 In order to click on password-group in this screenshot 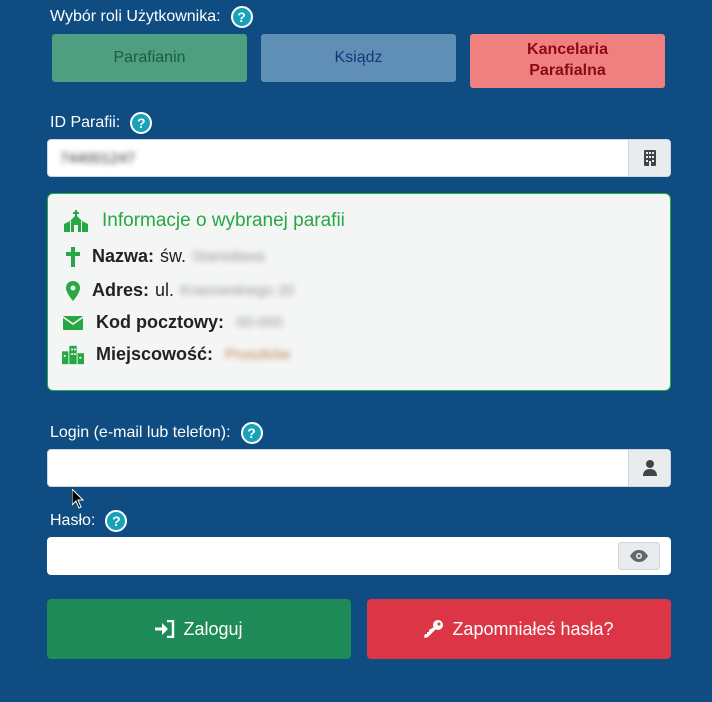, I will do `click(359, 556)`.